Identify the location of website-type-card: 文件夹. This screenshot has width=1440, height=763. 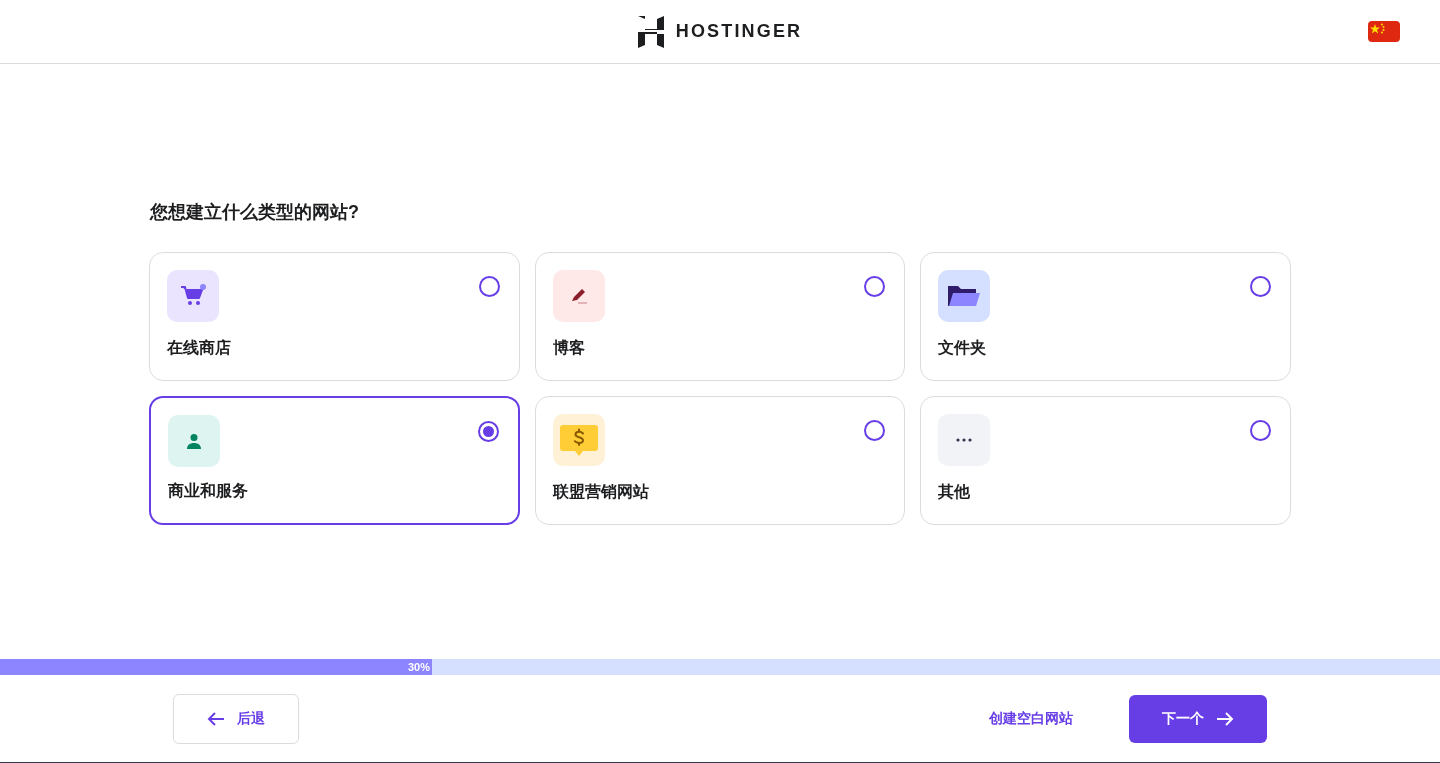
(1105, 316).